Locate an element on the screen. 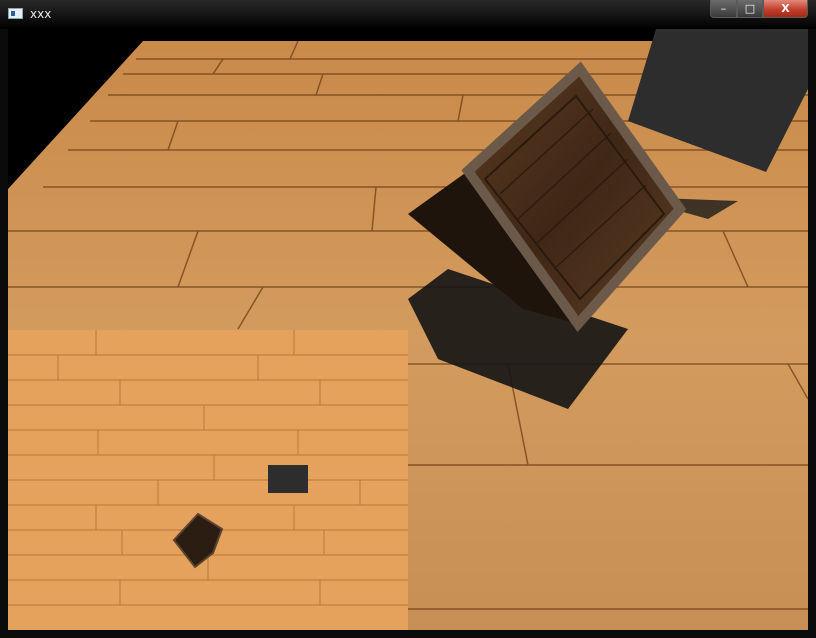 The height and width of the screenshot is (638, 816). maximize-button: □ is located at coordinates (750, 9).